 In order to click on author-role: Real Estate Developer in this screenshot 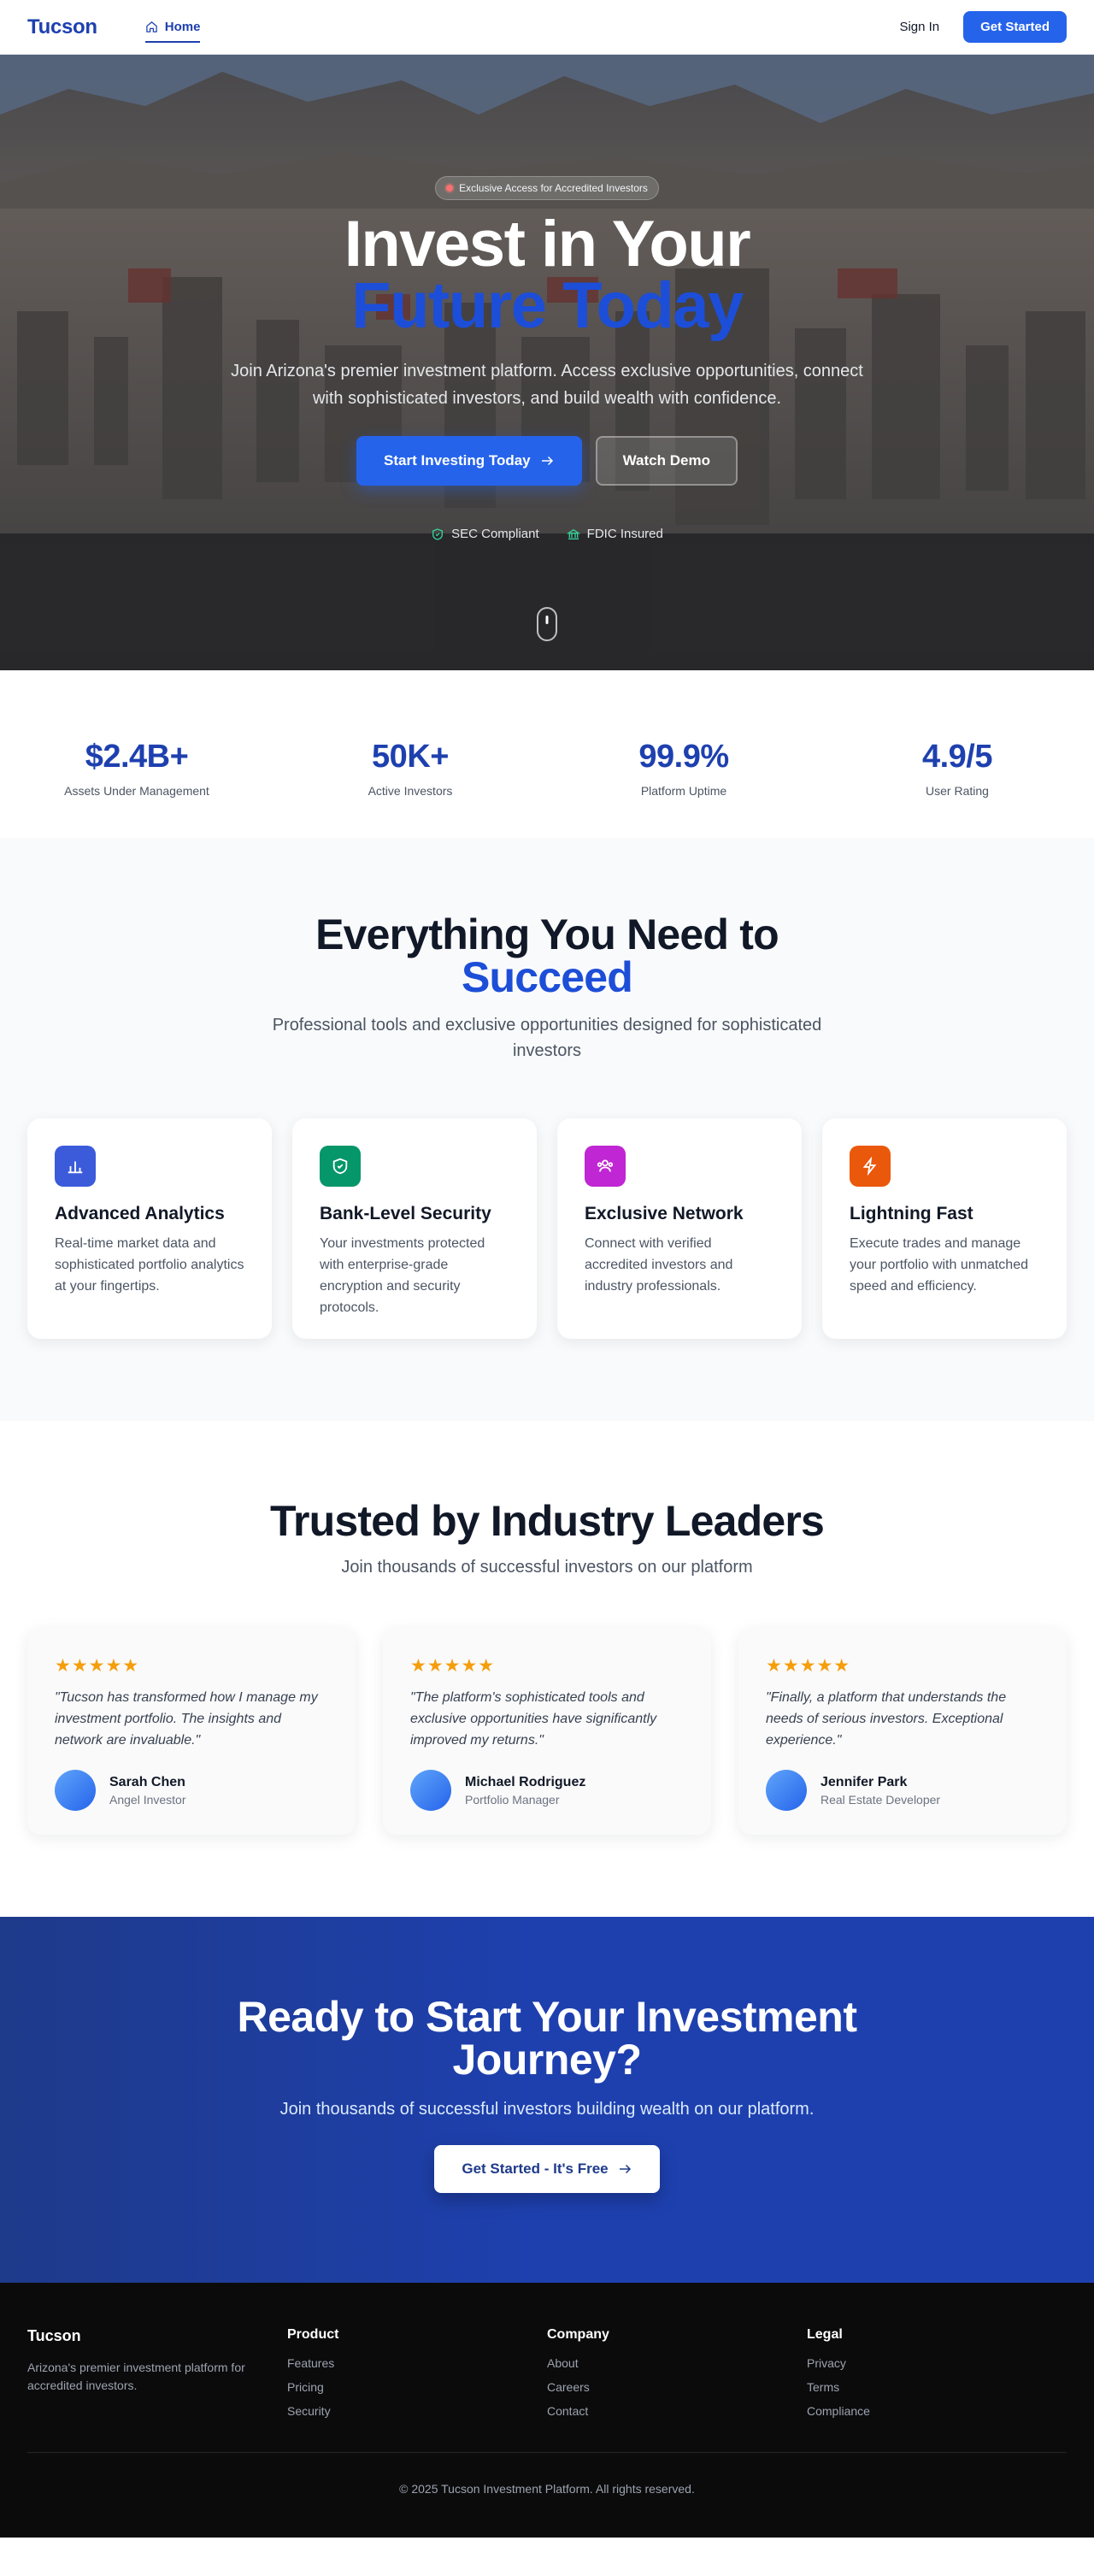, I will do `click(881, 1799)`.